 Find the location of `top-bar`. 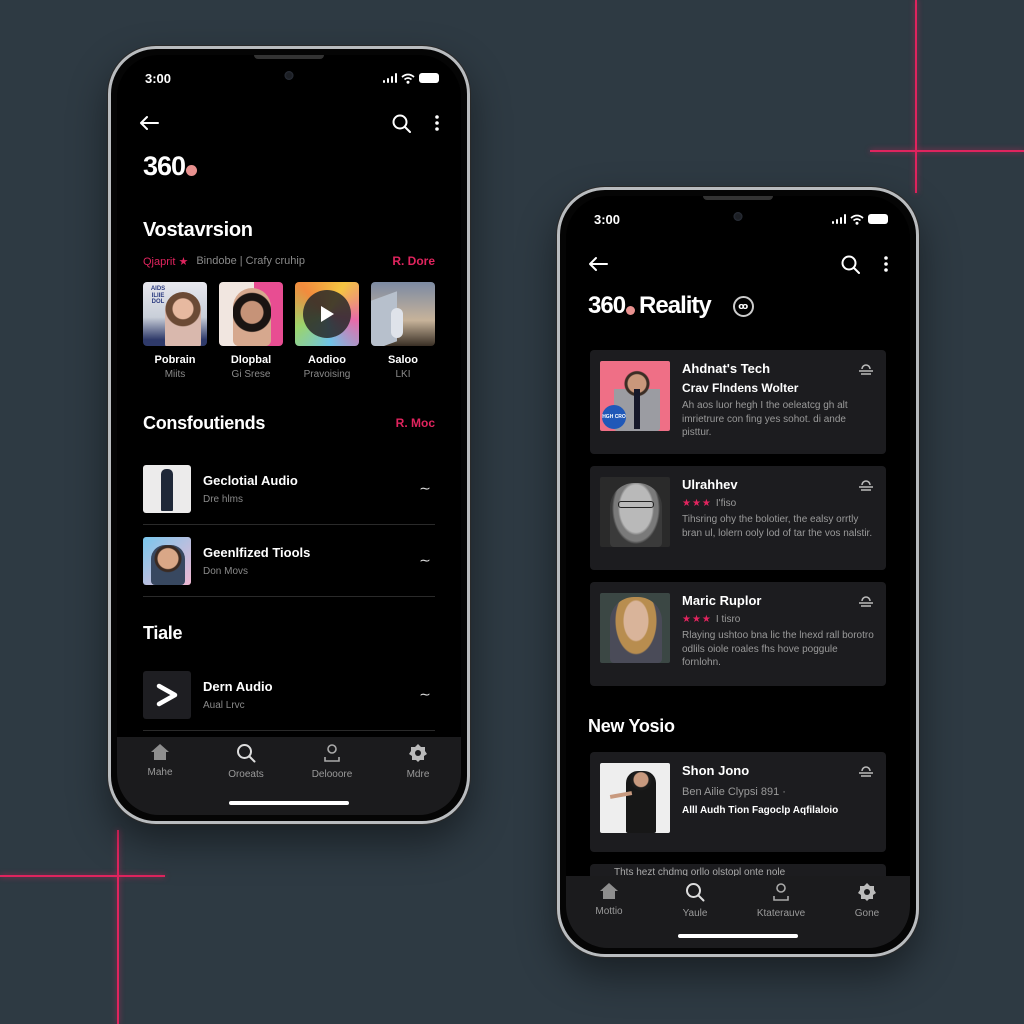

top-bar is located at coordinates (738, 264).